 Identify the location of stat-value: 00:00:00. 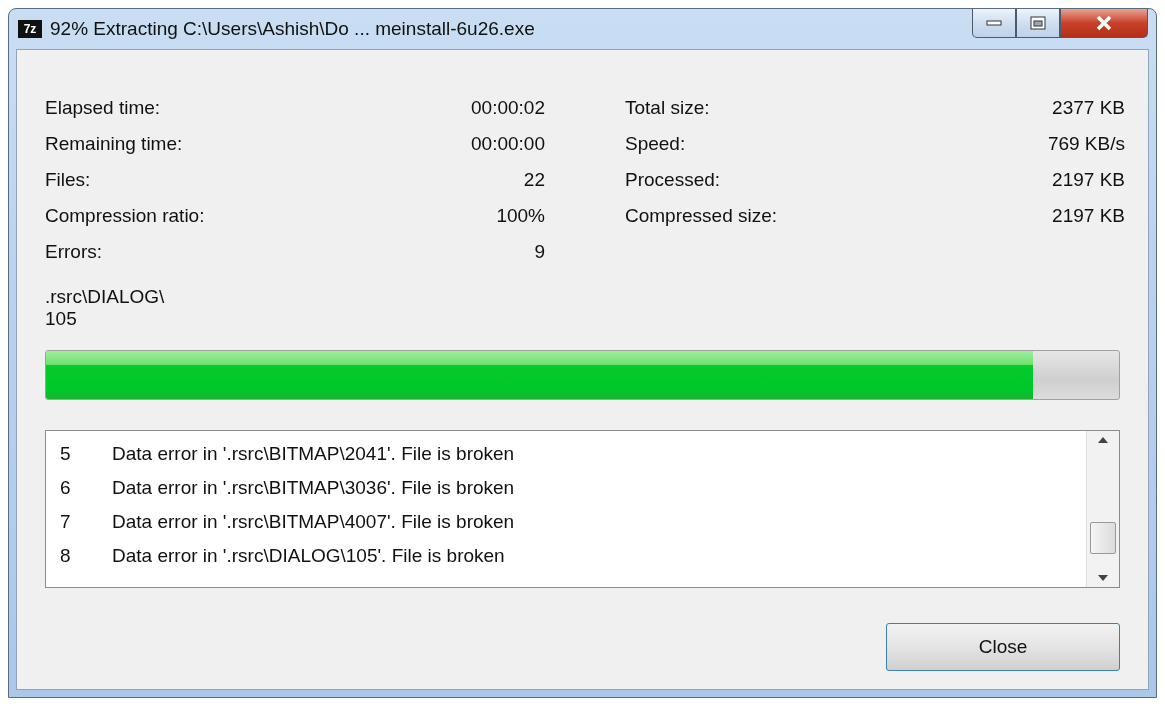
(508, 144).